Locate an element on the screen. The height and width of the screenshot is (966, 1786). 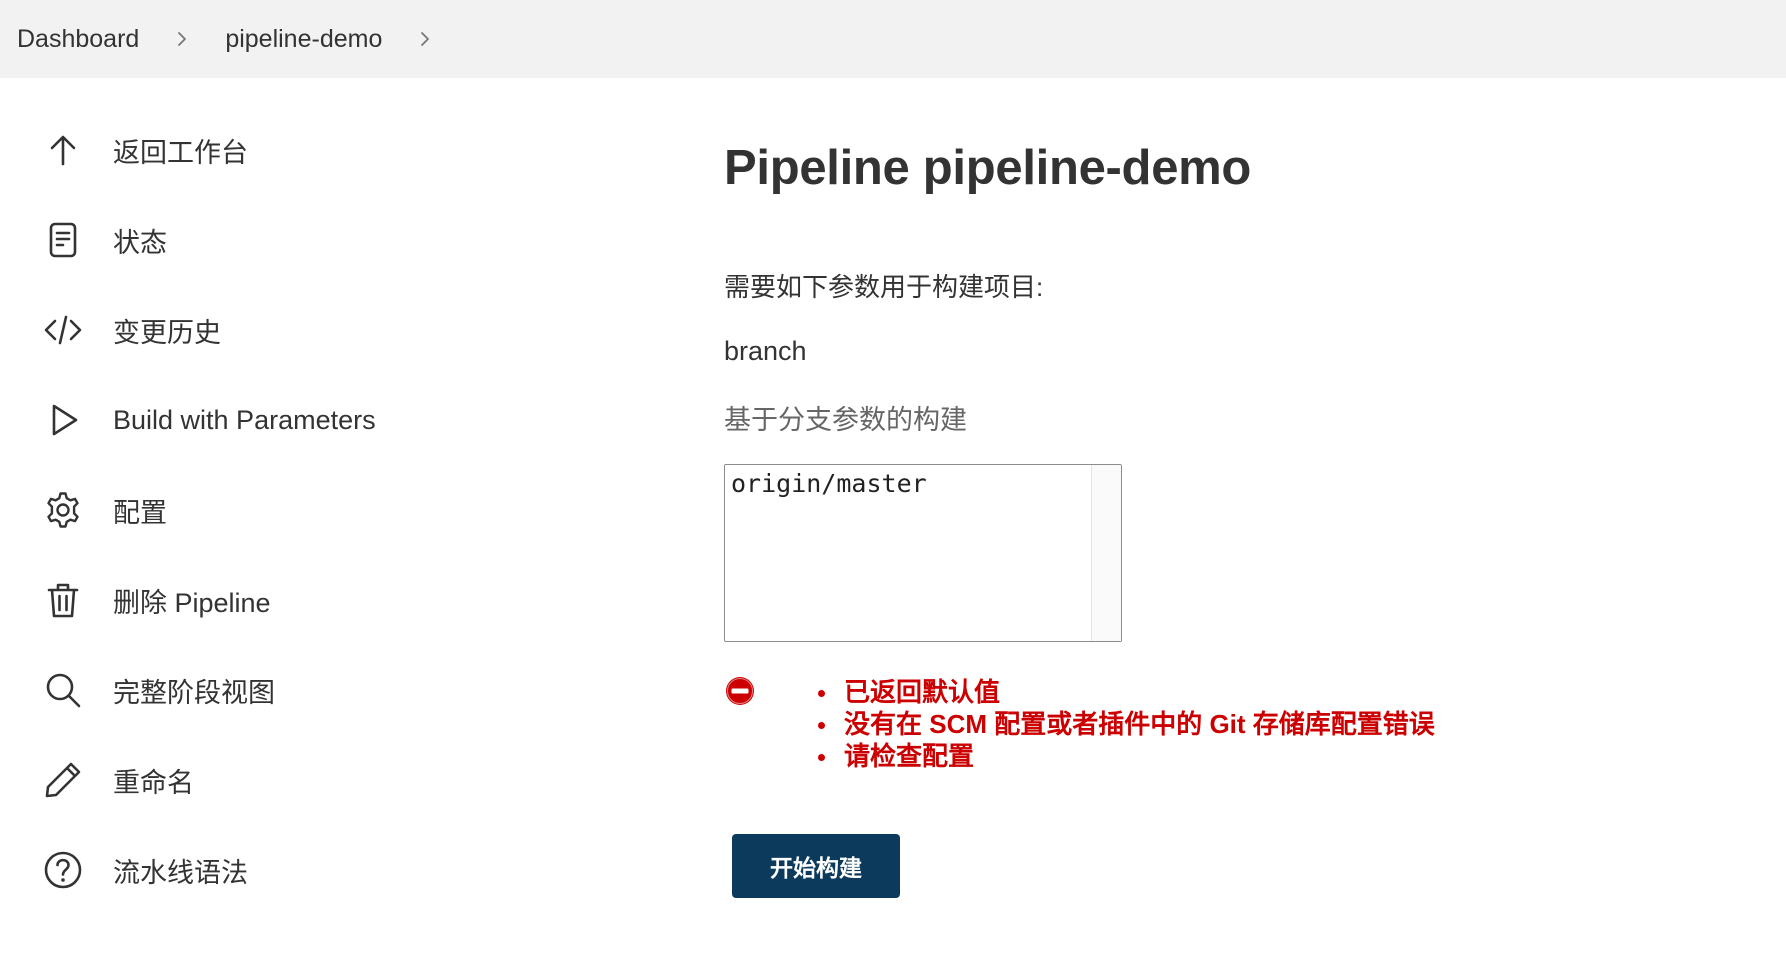
code-icon is located at coordinates (63, 330).